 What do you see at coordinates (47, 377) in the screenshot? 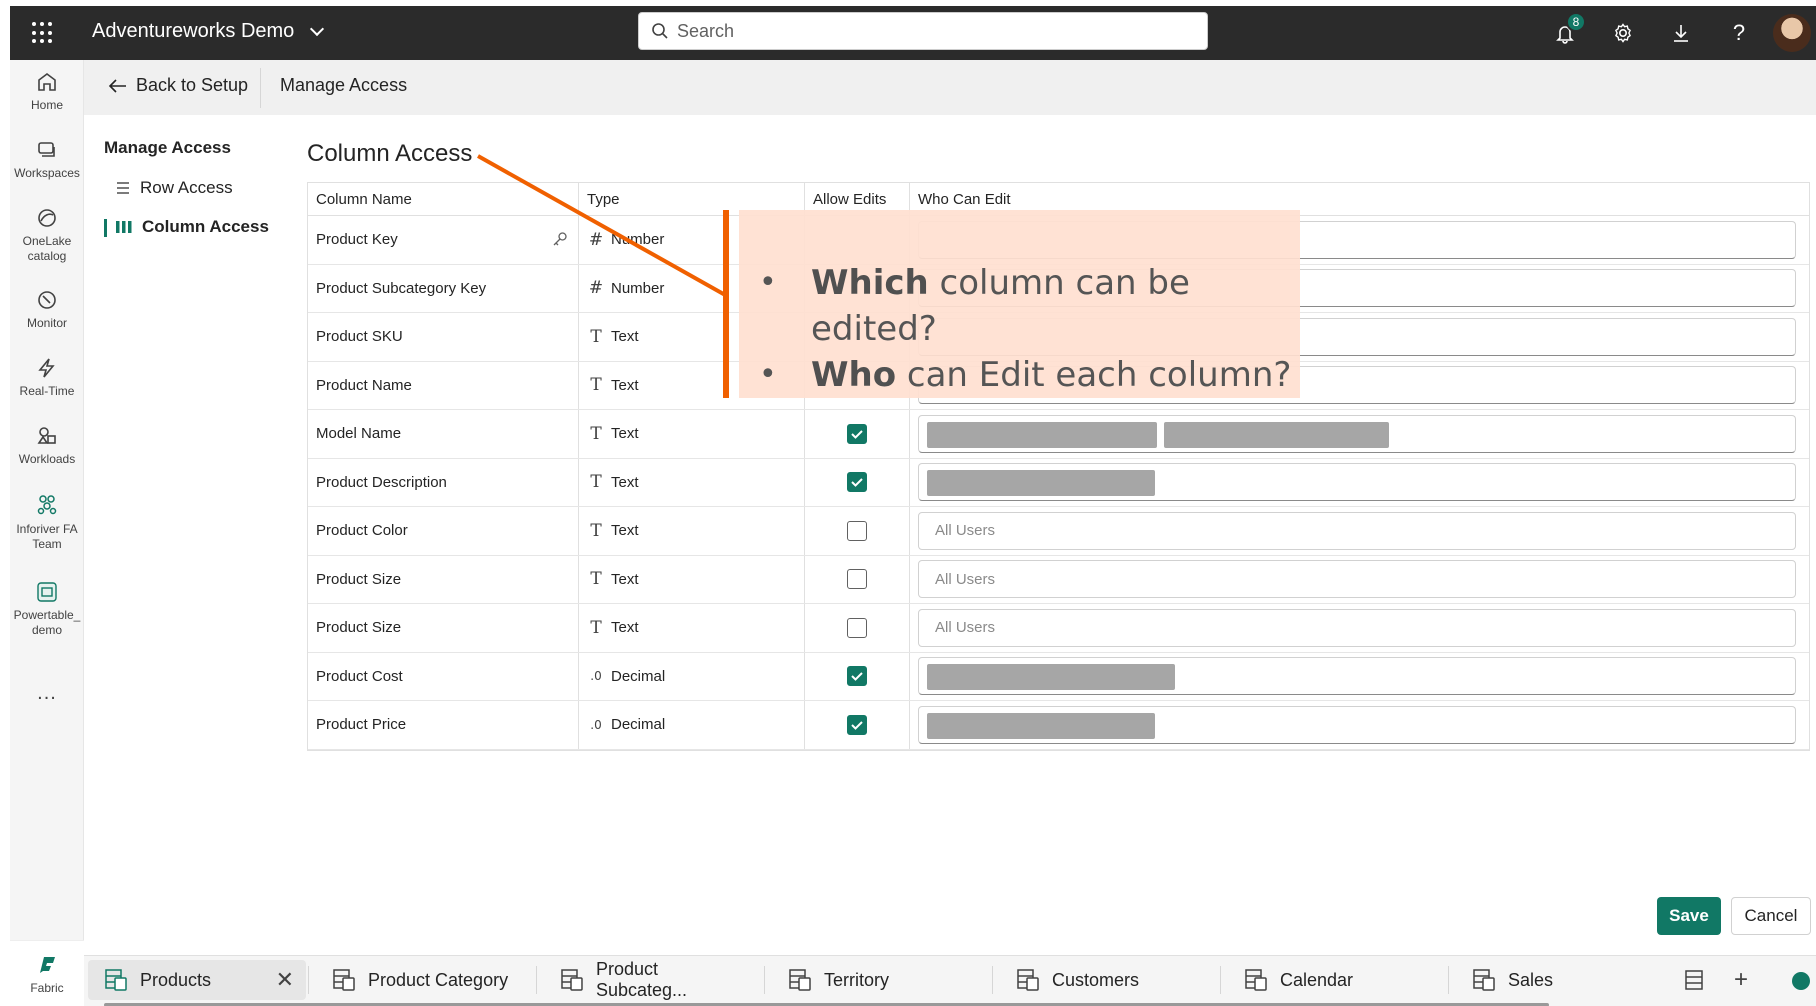
I see `rail-item-realtime: Real-Time` at bounding box center [47, 377].